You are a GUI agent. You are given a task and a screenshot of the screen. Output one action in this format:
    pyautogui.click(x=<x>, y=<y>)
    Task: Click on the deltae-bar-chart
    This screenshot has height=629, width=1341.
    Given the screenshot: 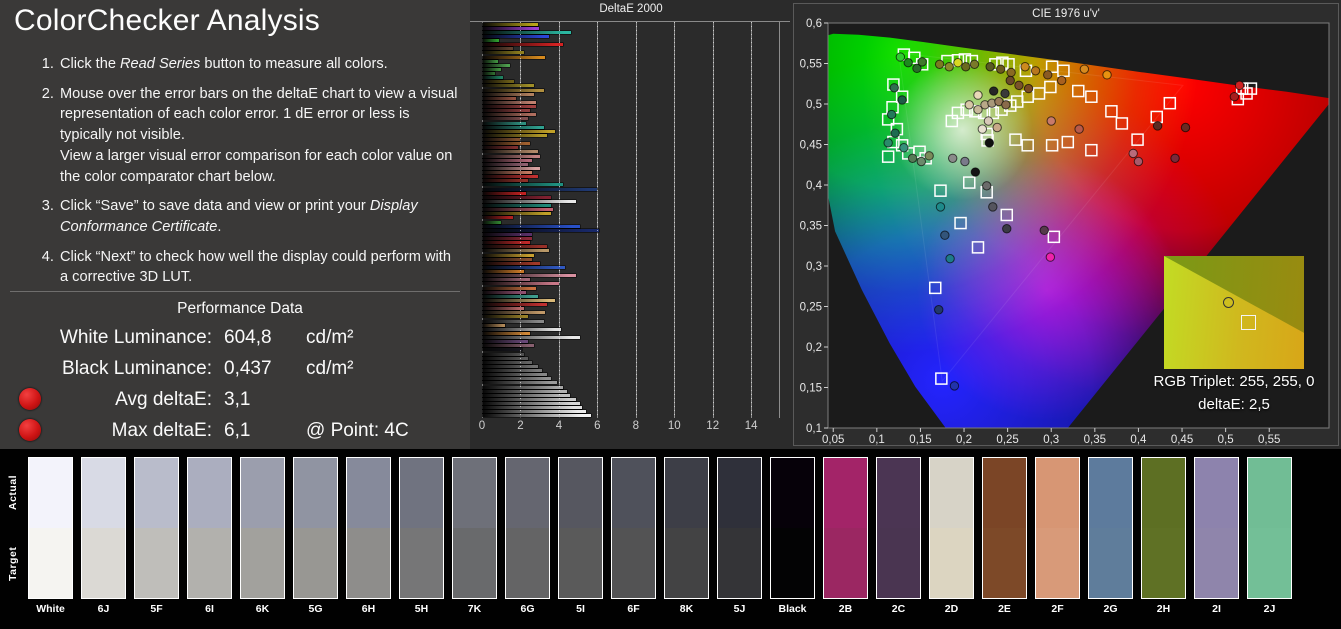 What is the action you would take?
    pyautogui.click(x=631, y=220)
    